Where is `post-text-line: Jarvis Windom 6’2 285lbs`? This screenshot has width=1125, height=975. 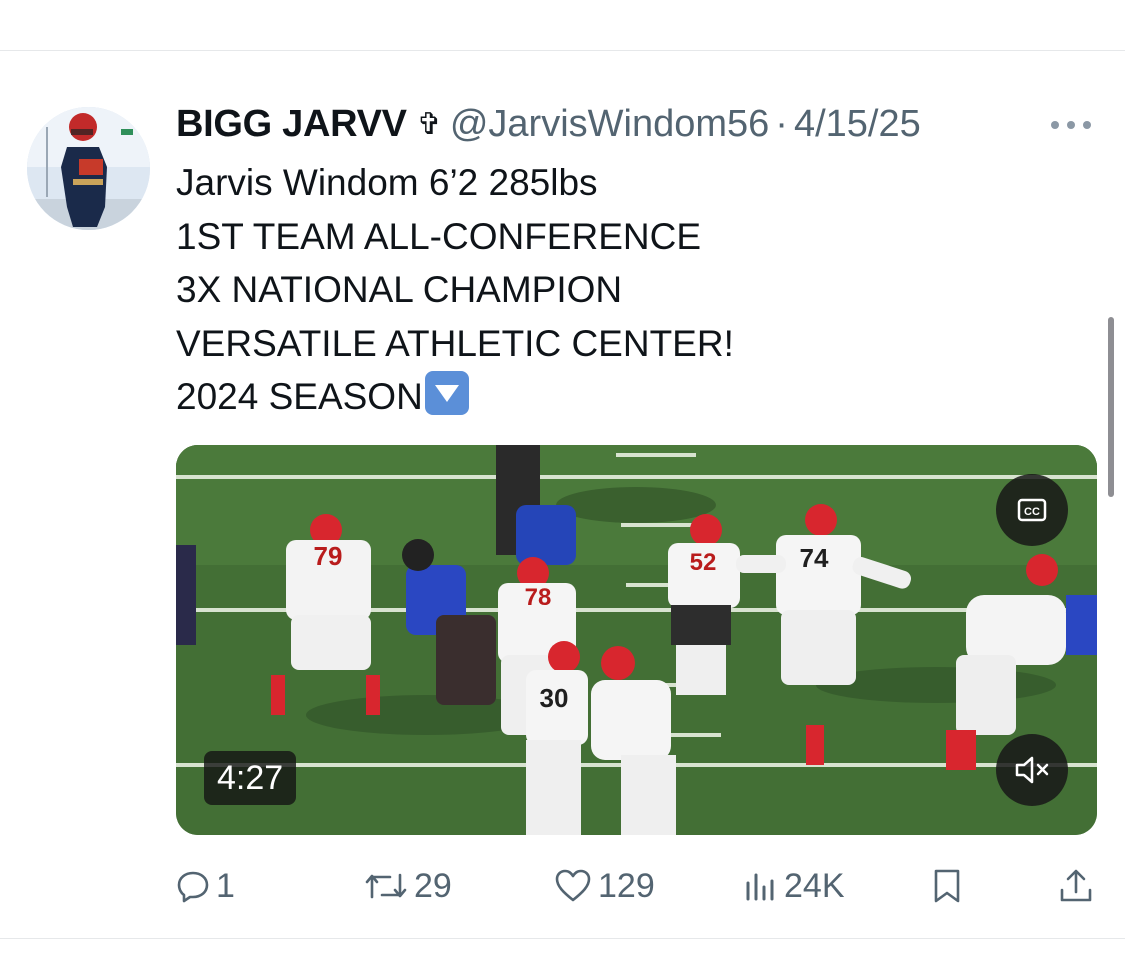 post-text-line: Jarvis Windom 6’2 285lbs is located at coordinates (387, 182).